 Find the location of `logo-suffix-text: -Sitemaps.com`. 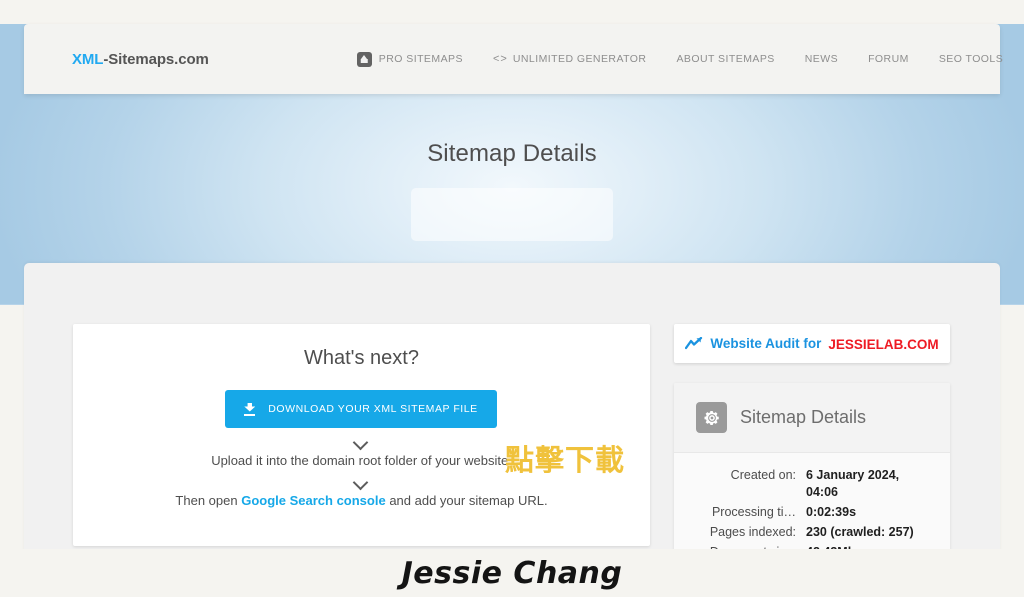

logo-suffix-text: -Sitemaps.com is located at coordinates (156, 59).